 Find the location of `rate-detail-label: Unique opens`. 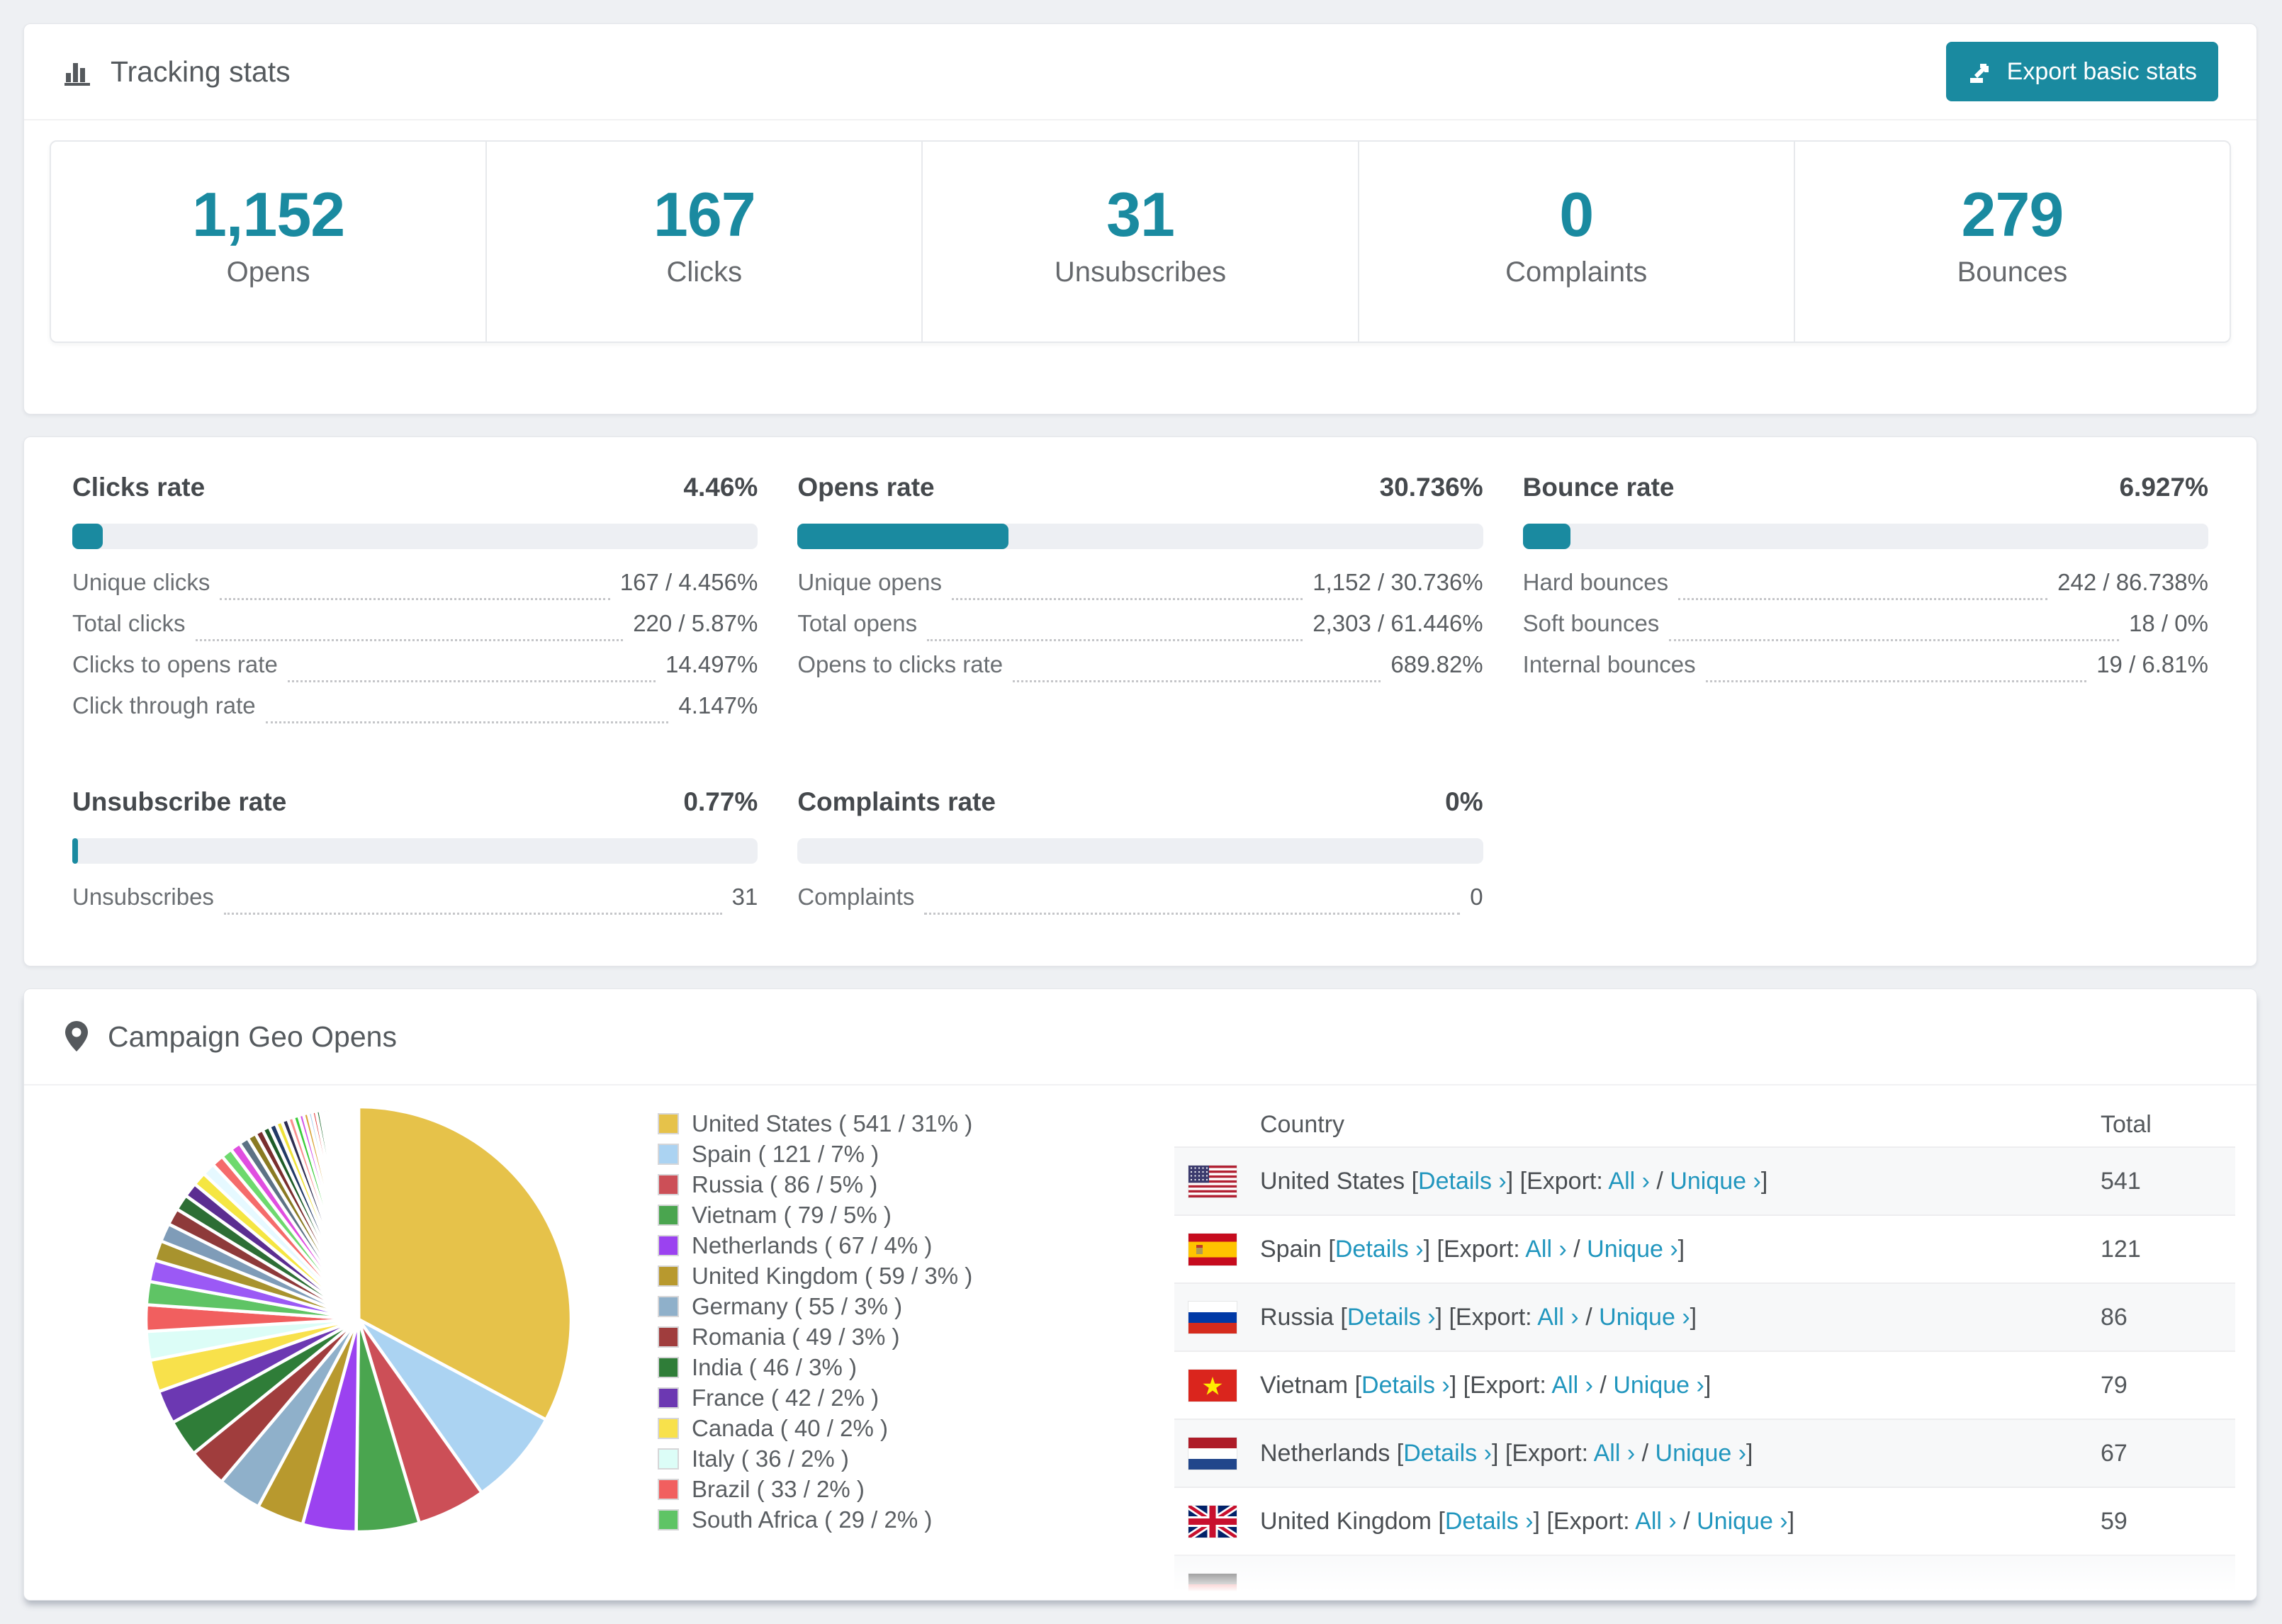

rate-detail-label: Unique opens is located at coordinates (870, 582).